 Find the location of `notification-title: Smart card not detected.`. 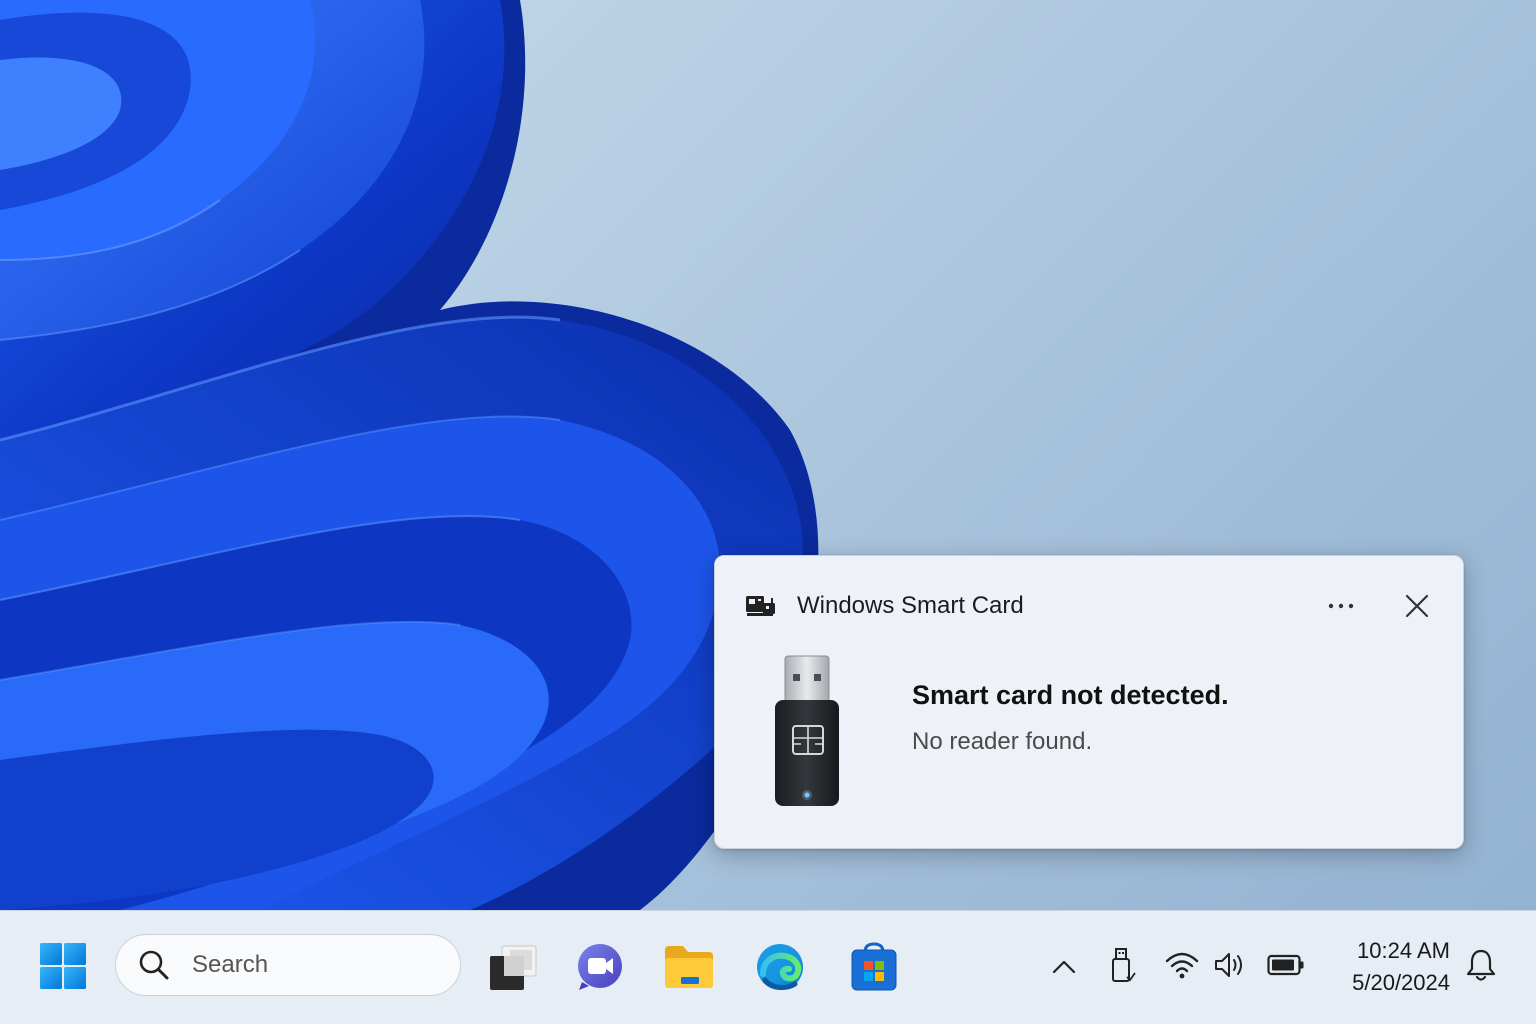

notification-title: Smart card not detected. is located at coordinates (1070, 695).